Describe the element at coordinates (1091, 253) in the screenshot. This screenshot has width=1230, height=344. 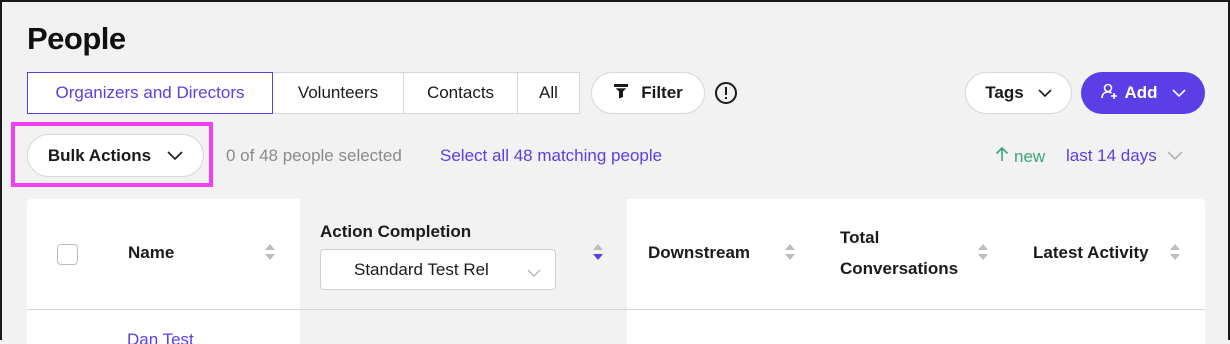
I see `column-header-latest-activity: Latest Activity` at that location.